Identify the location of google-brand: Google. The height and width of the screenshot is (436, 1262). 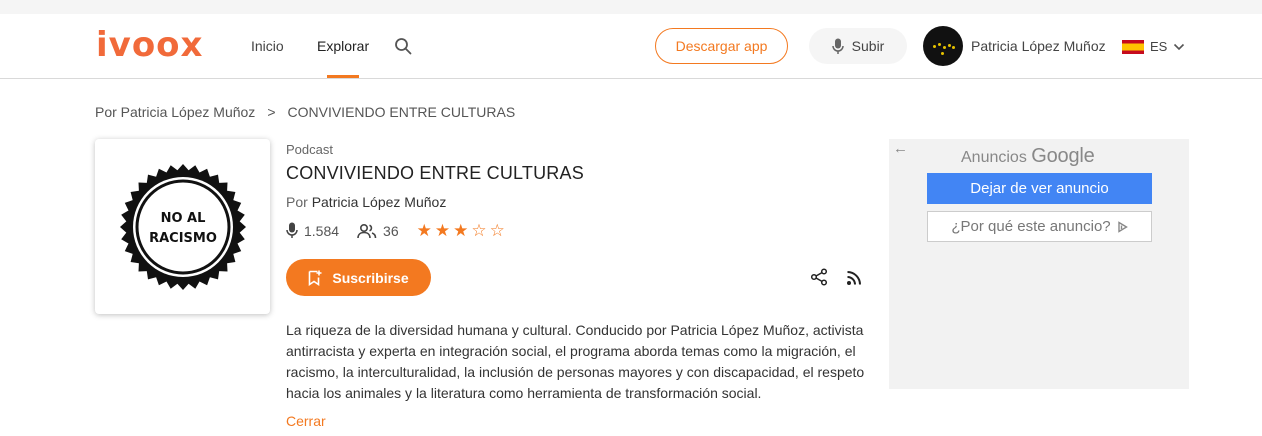
(1063, 156).